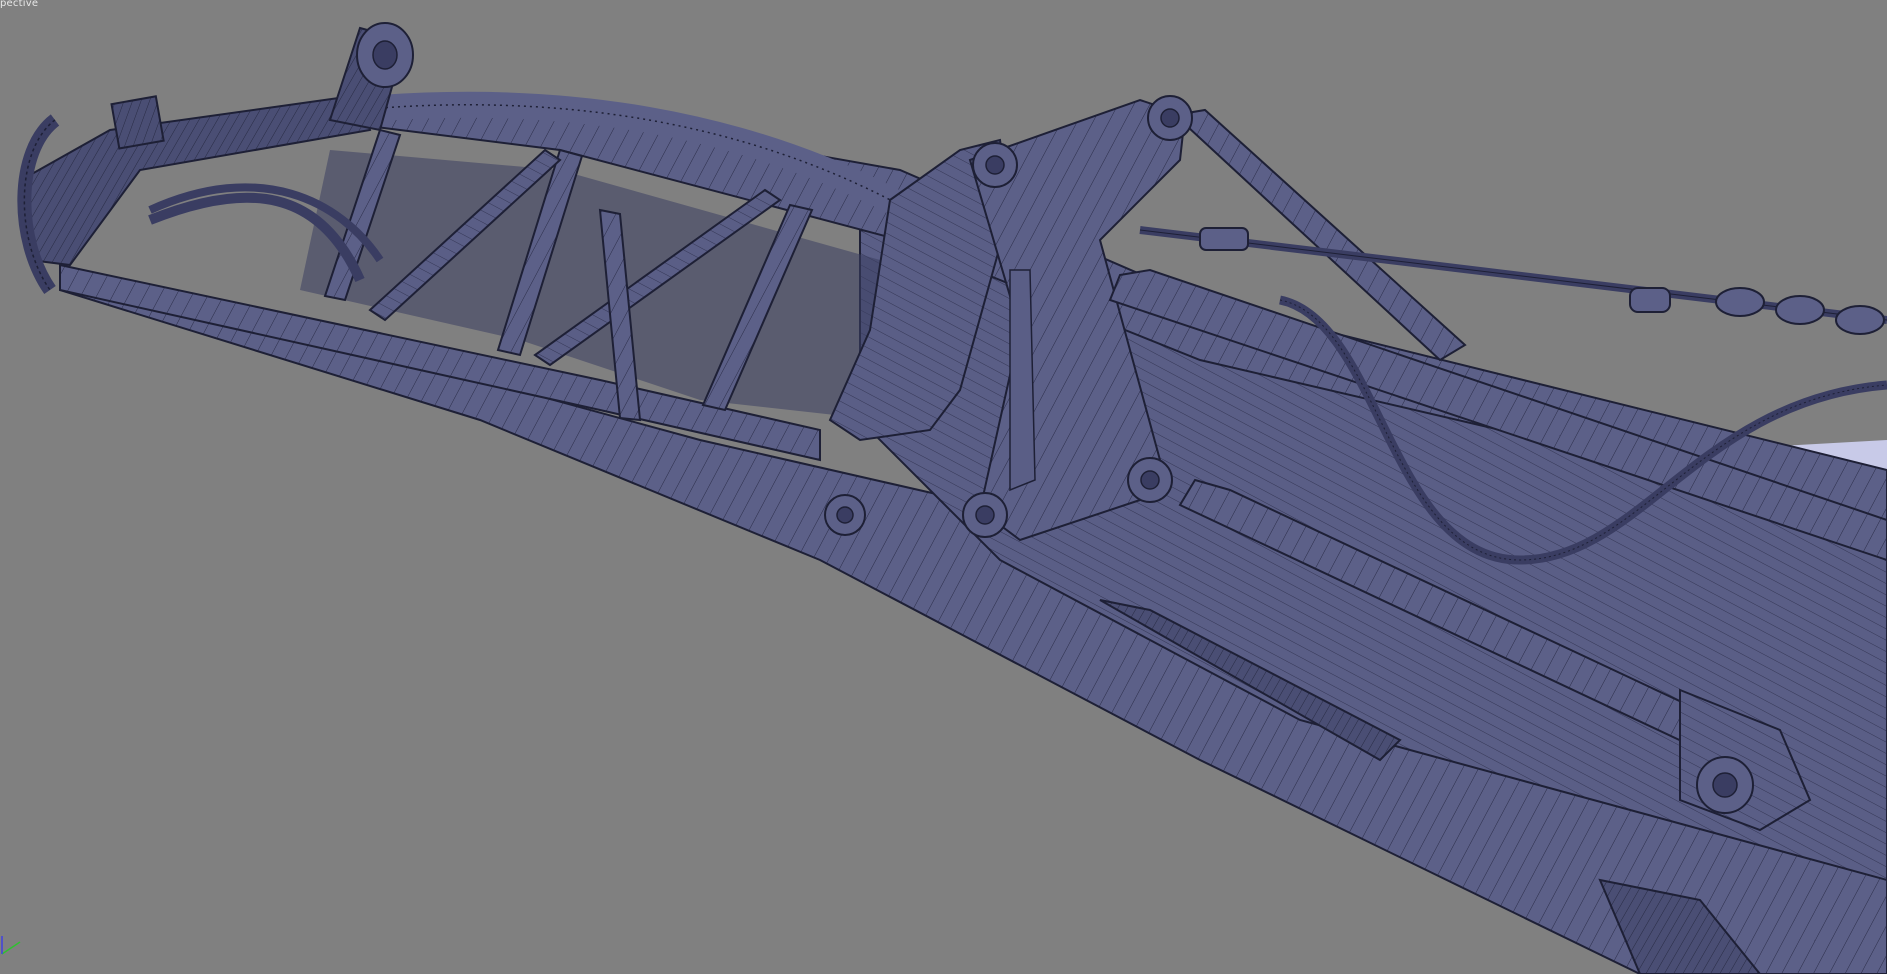  I want to click on viewport-label: pective, so click(19, 4).